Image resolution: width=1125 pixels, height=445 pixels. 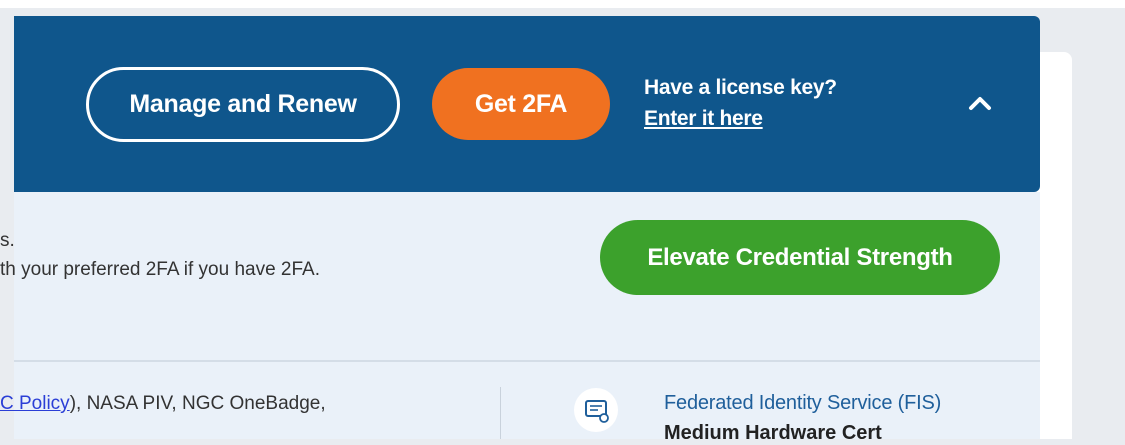 I want to click on cert-type-label: Medium Hardware Cert, so click(x=773, y=433).